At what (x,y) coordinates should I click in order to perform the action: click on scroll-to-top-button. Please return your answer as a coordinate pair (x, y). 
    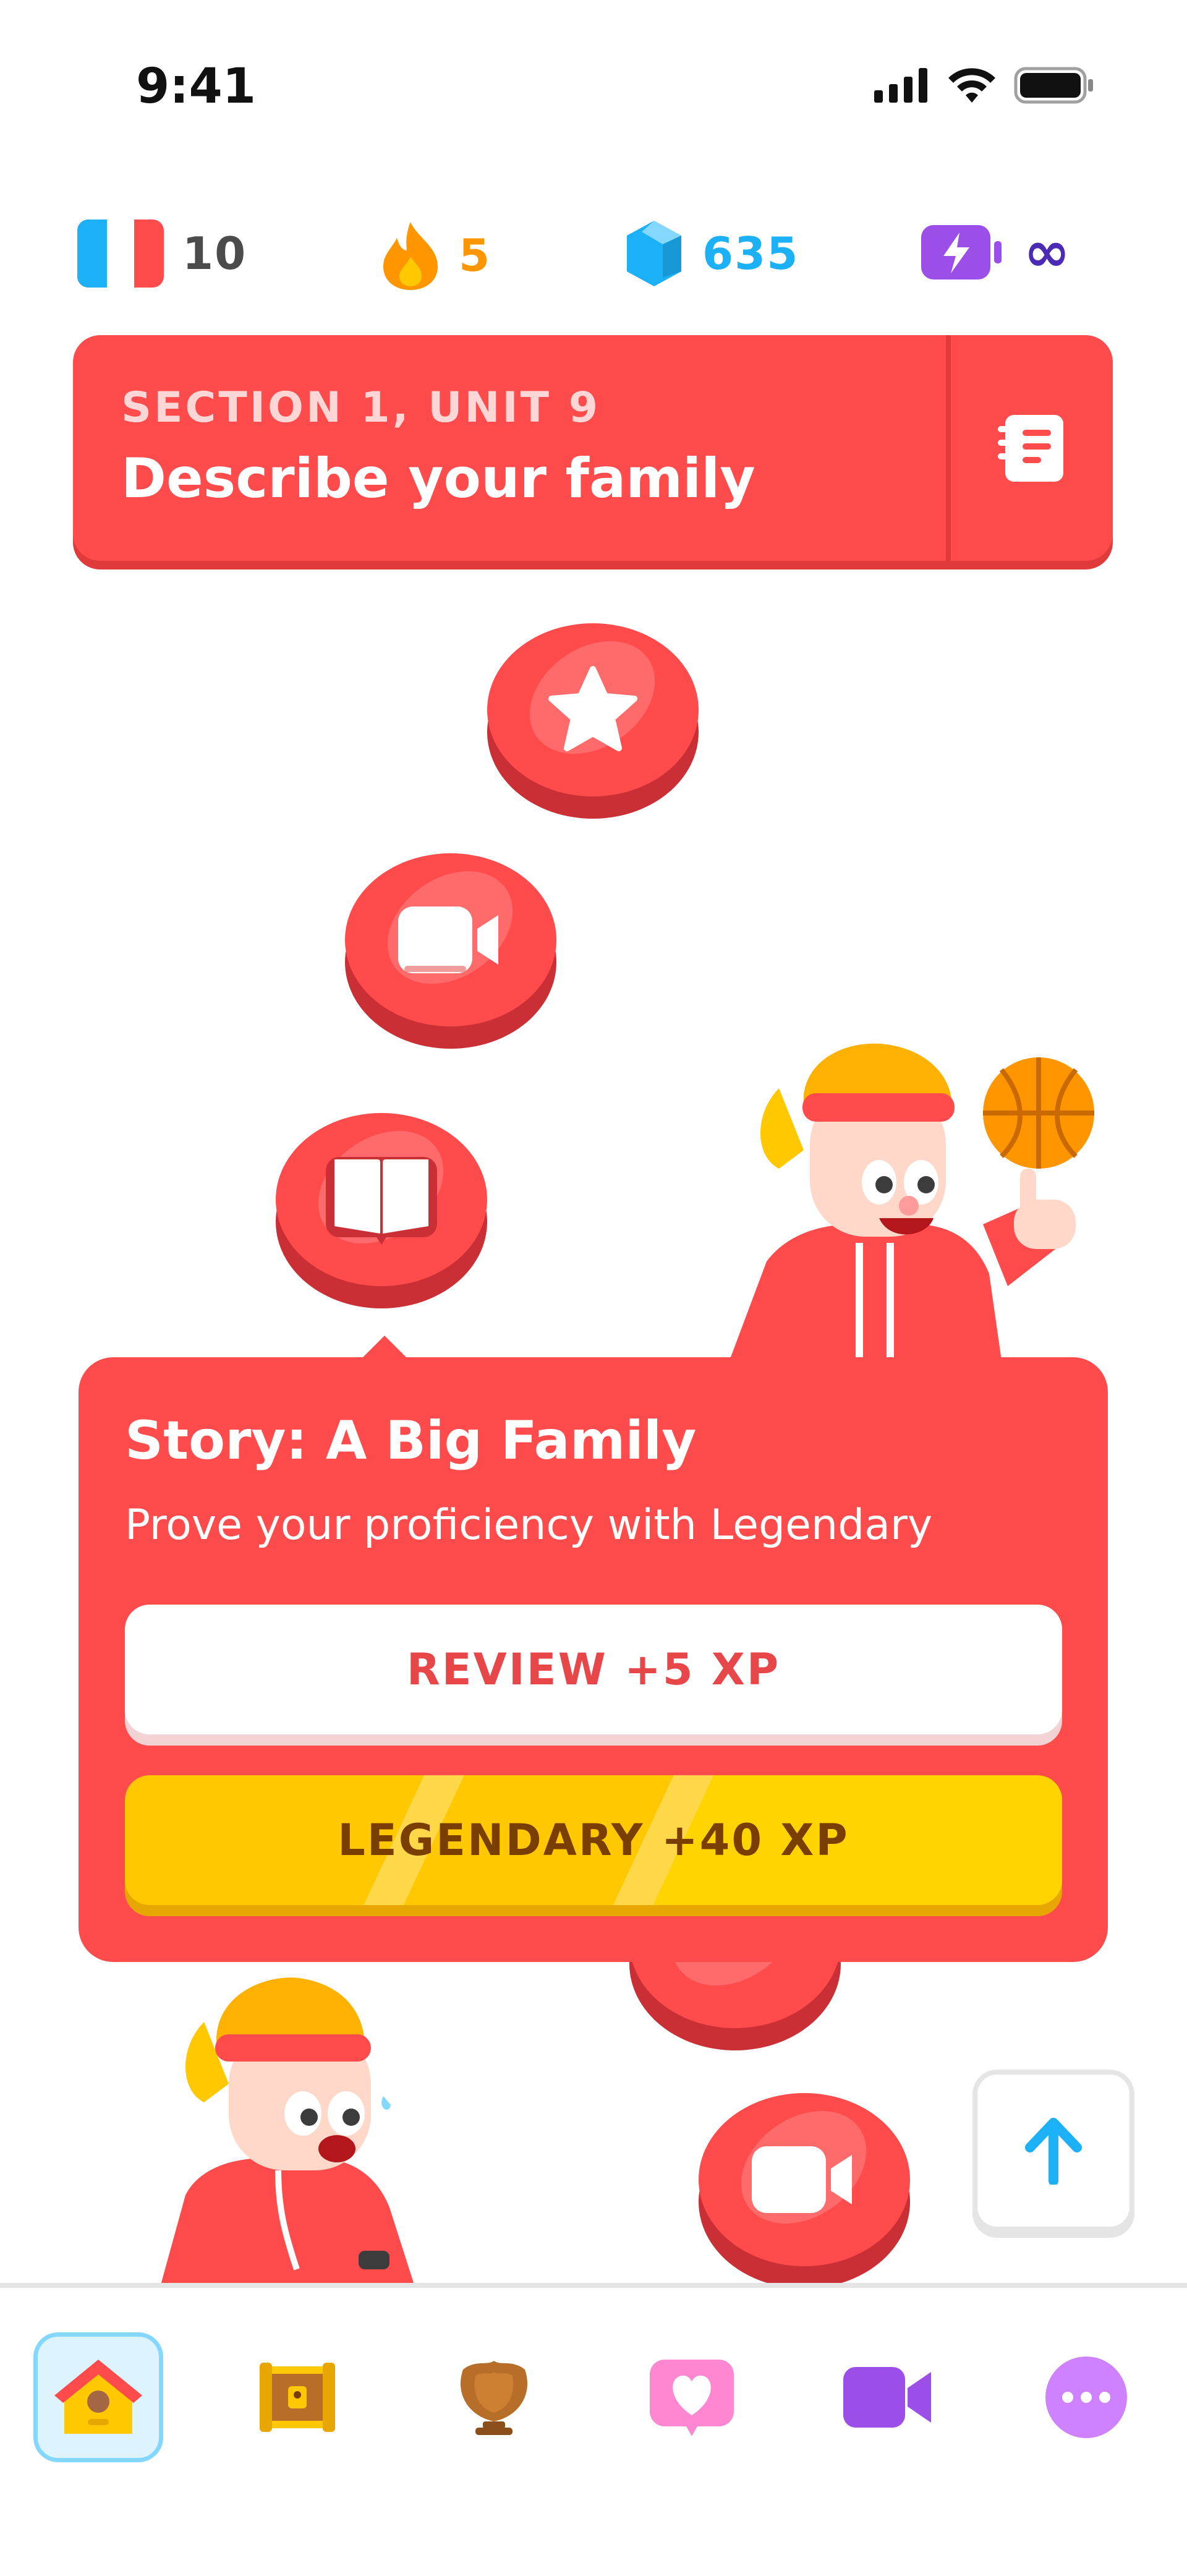
    Looking at the image, I should click on (1053, 2151).